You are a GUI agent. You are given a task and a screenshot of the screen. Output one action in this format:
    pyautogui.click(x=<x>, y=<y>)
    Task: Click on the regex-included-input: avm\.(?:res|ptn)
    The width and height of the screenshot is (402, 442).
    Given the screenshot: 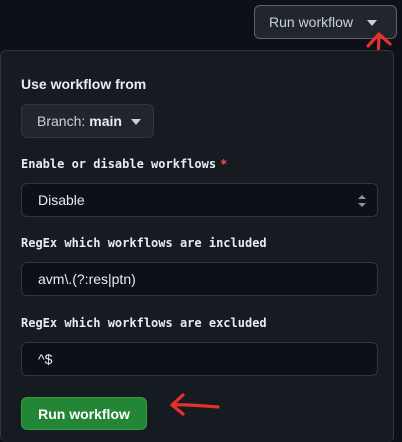 What is the action you would take?
    pyautogui.click(x=199, y=279)
    